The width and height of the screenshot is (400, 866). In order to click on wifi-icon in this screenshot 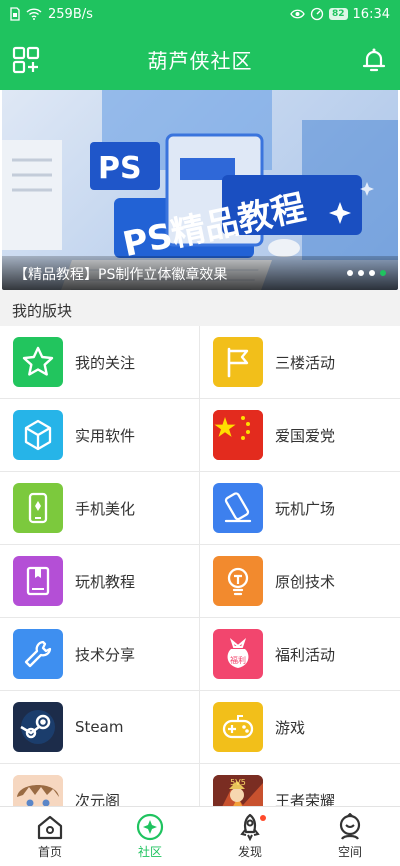, I will do `click(34, 14)`.